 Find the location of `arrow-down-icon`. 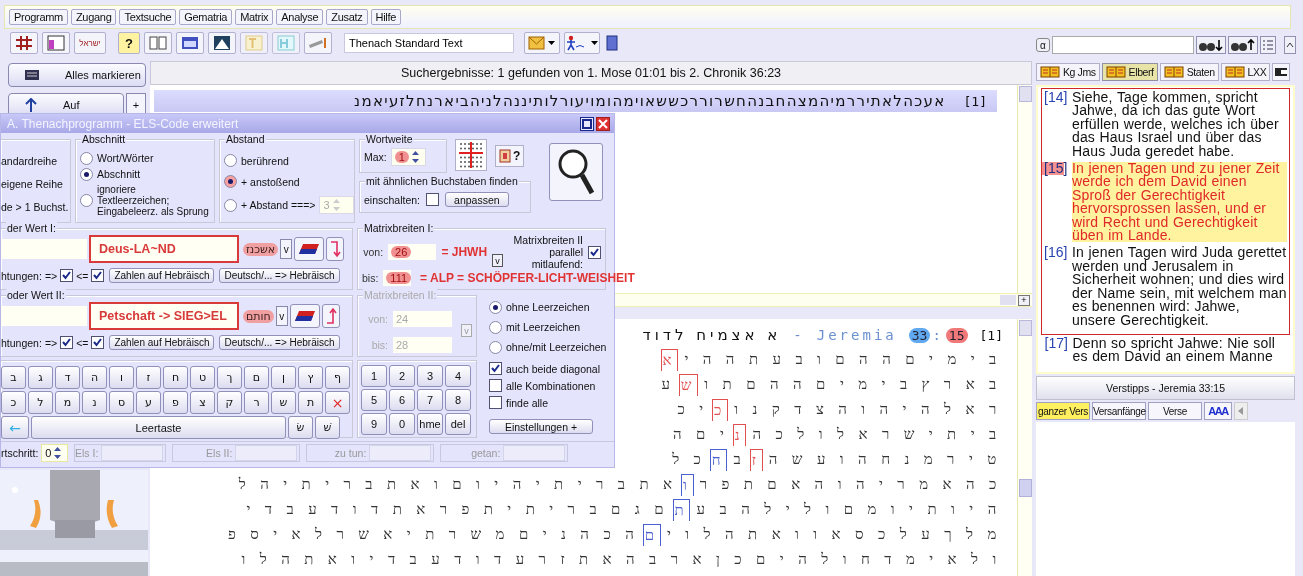

arrow-down-icon is located at coordinates (335, 249).